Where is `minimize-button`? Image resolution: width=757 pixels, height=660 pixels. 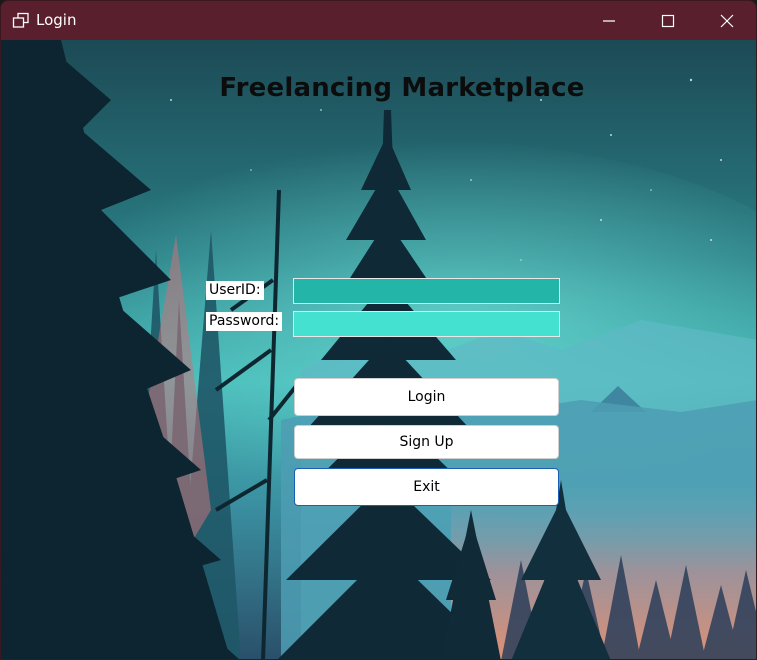
minimize-button is located at coordinates (609, 20).